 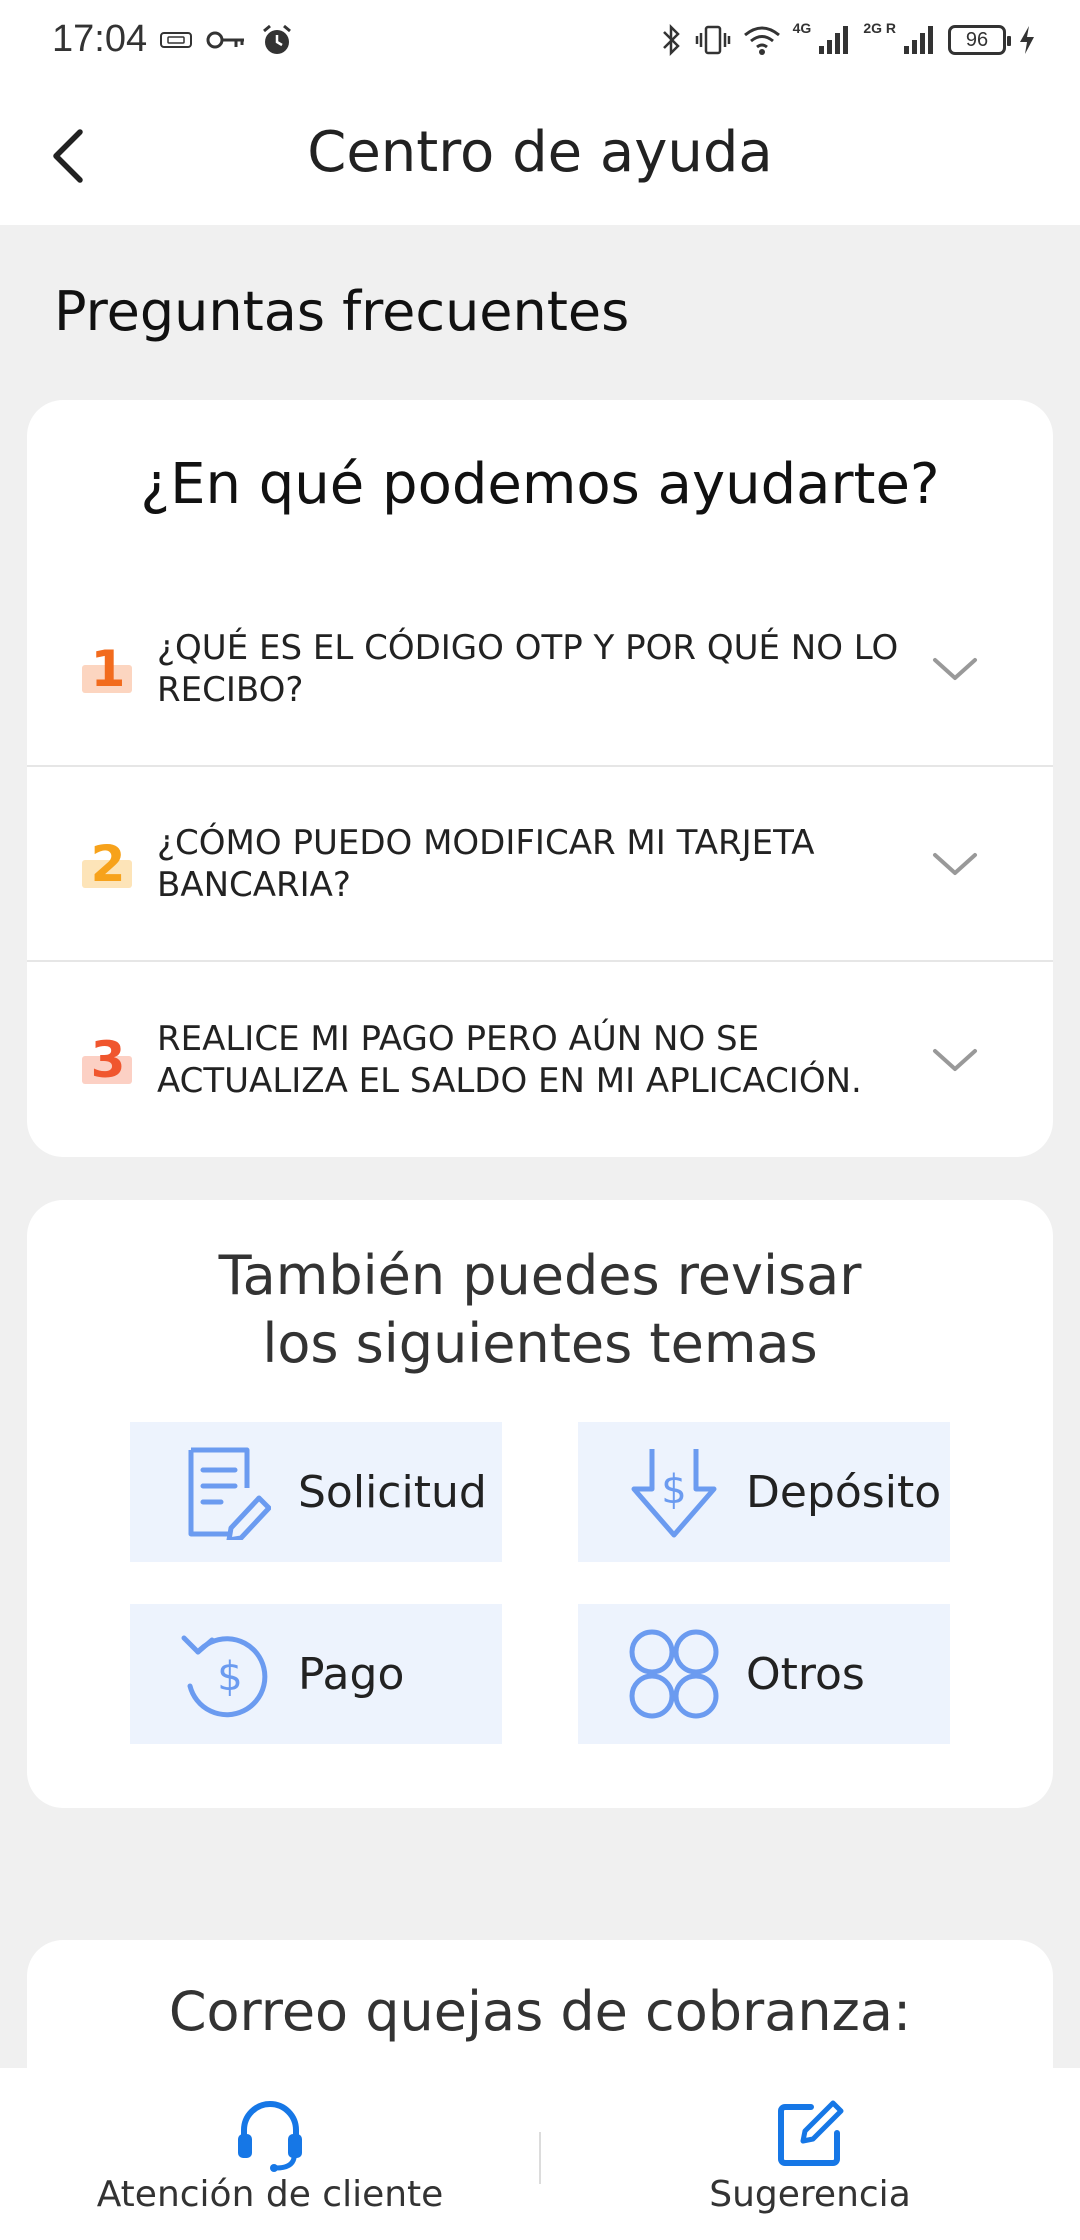 I want to click on key-icon, so click(x=225, y=40).